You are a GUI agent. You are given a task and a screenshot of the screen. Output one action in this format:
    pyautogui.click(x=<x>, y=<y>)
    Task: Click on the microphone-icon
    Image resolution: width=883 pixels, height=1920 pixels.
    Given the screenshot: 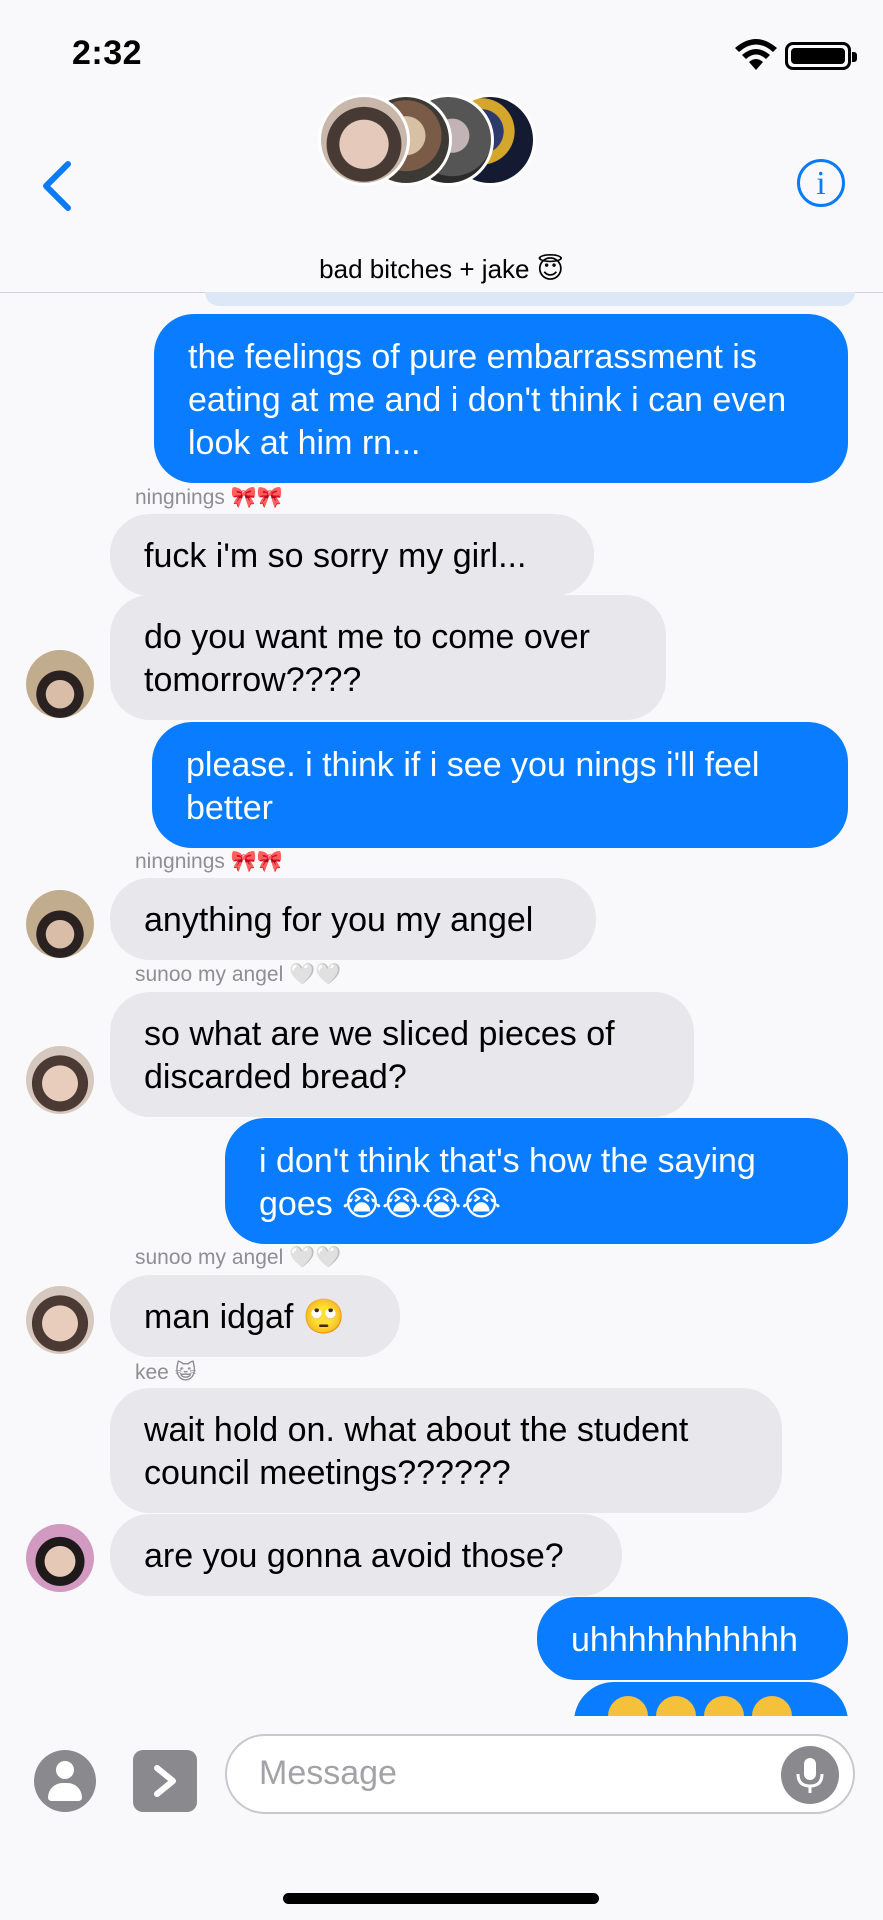 What is the action you would take?
    pyautogui.click(x=810, y=1775)
    